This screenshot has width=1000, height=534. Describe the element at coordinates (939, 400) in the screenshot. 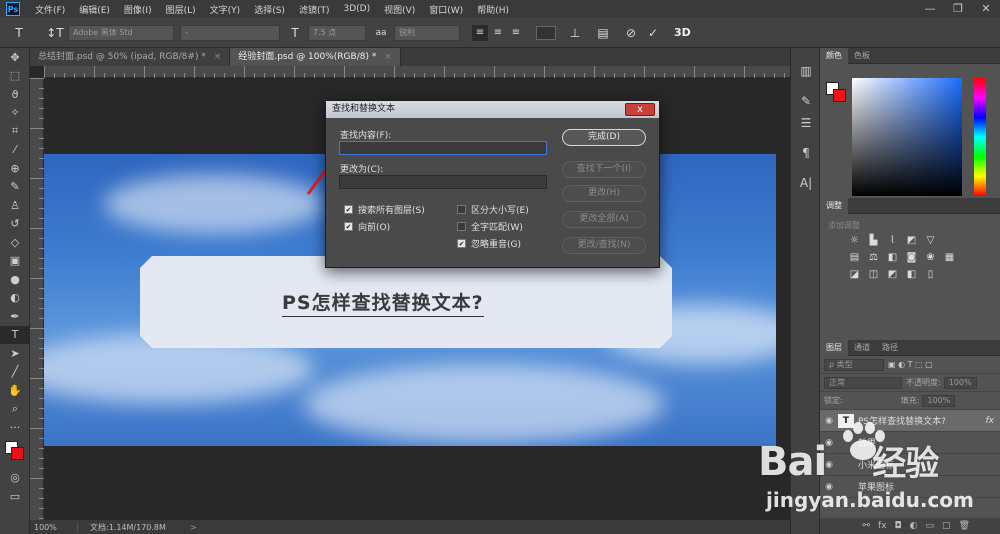

I see `fill-input: 100%` at that location.